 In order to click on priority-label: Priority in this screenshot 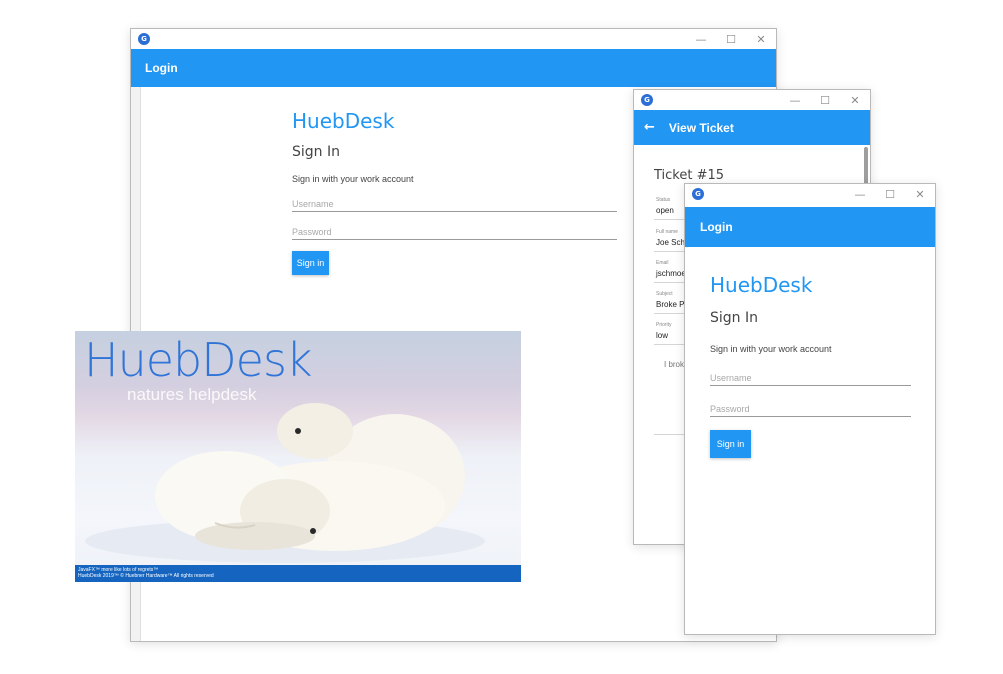, I will do `click(664, 325)`.